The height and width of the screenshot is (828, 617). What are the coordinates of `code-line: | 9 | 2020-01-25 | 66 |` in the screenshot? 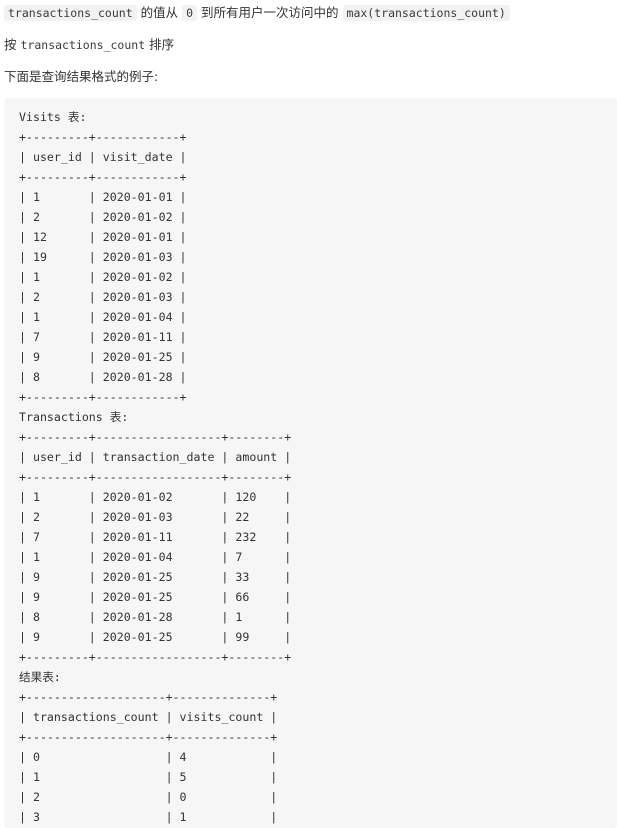 It's located at (155, 597).